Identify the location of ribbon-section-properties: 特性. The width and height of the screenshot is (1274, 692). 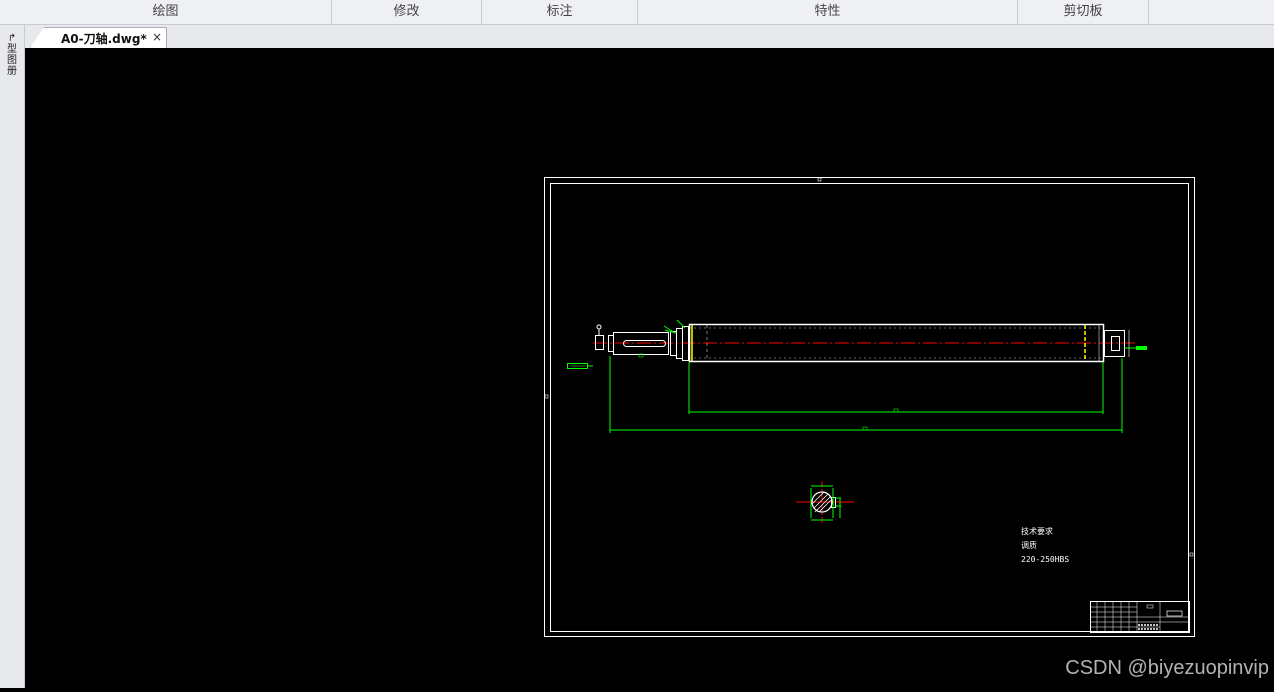
(828, 12).